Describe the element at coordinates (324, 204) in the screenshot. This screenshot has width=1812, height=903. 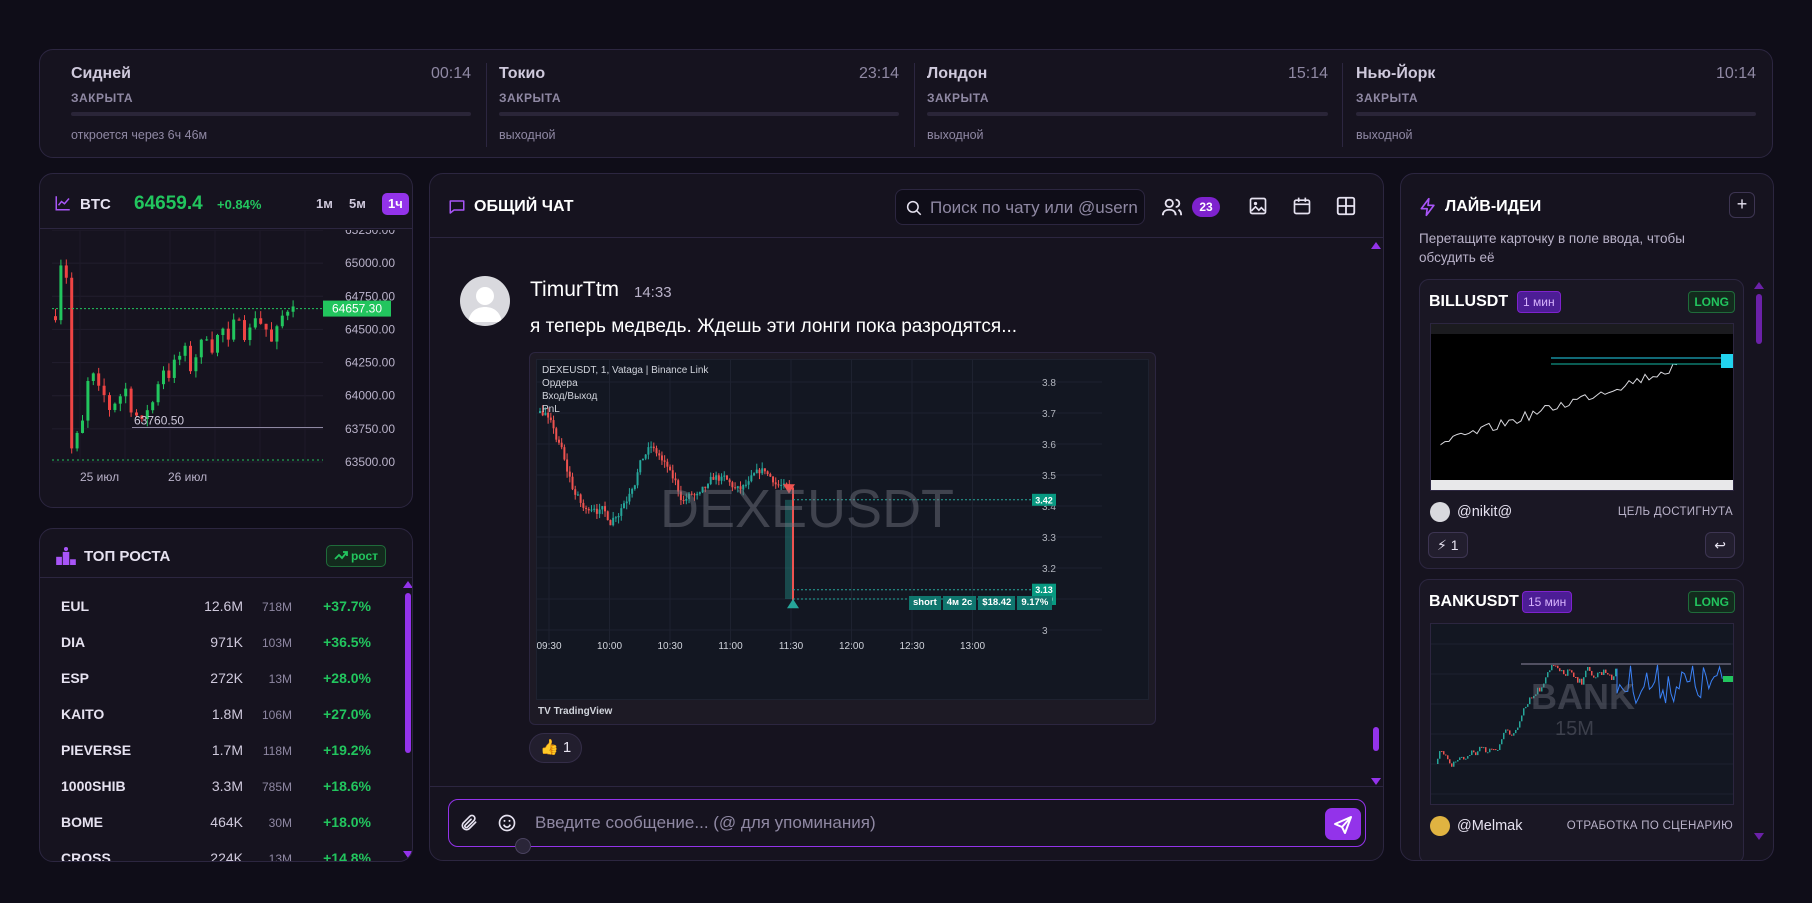
I see `timeframe-1m-button: 1м` at that location.